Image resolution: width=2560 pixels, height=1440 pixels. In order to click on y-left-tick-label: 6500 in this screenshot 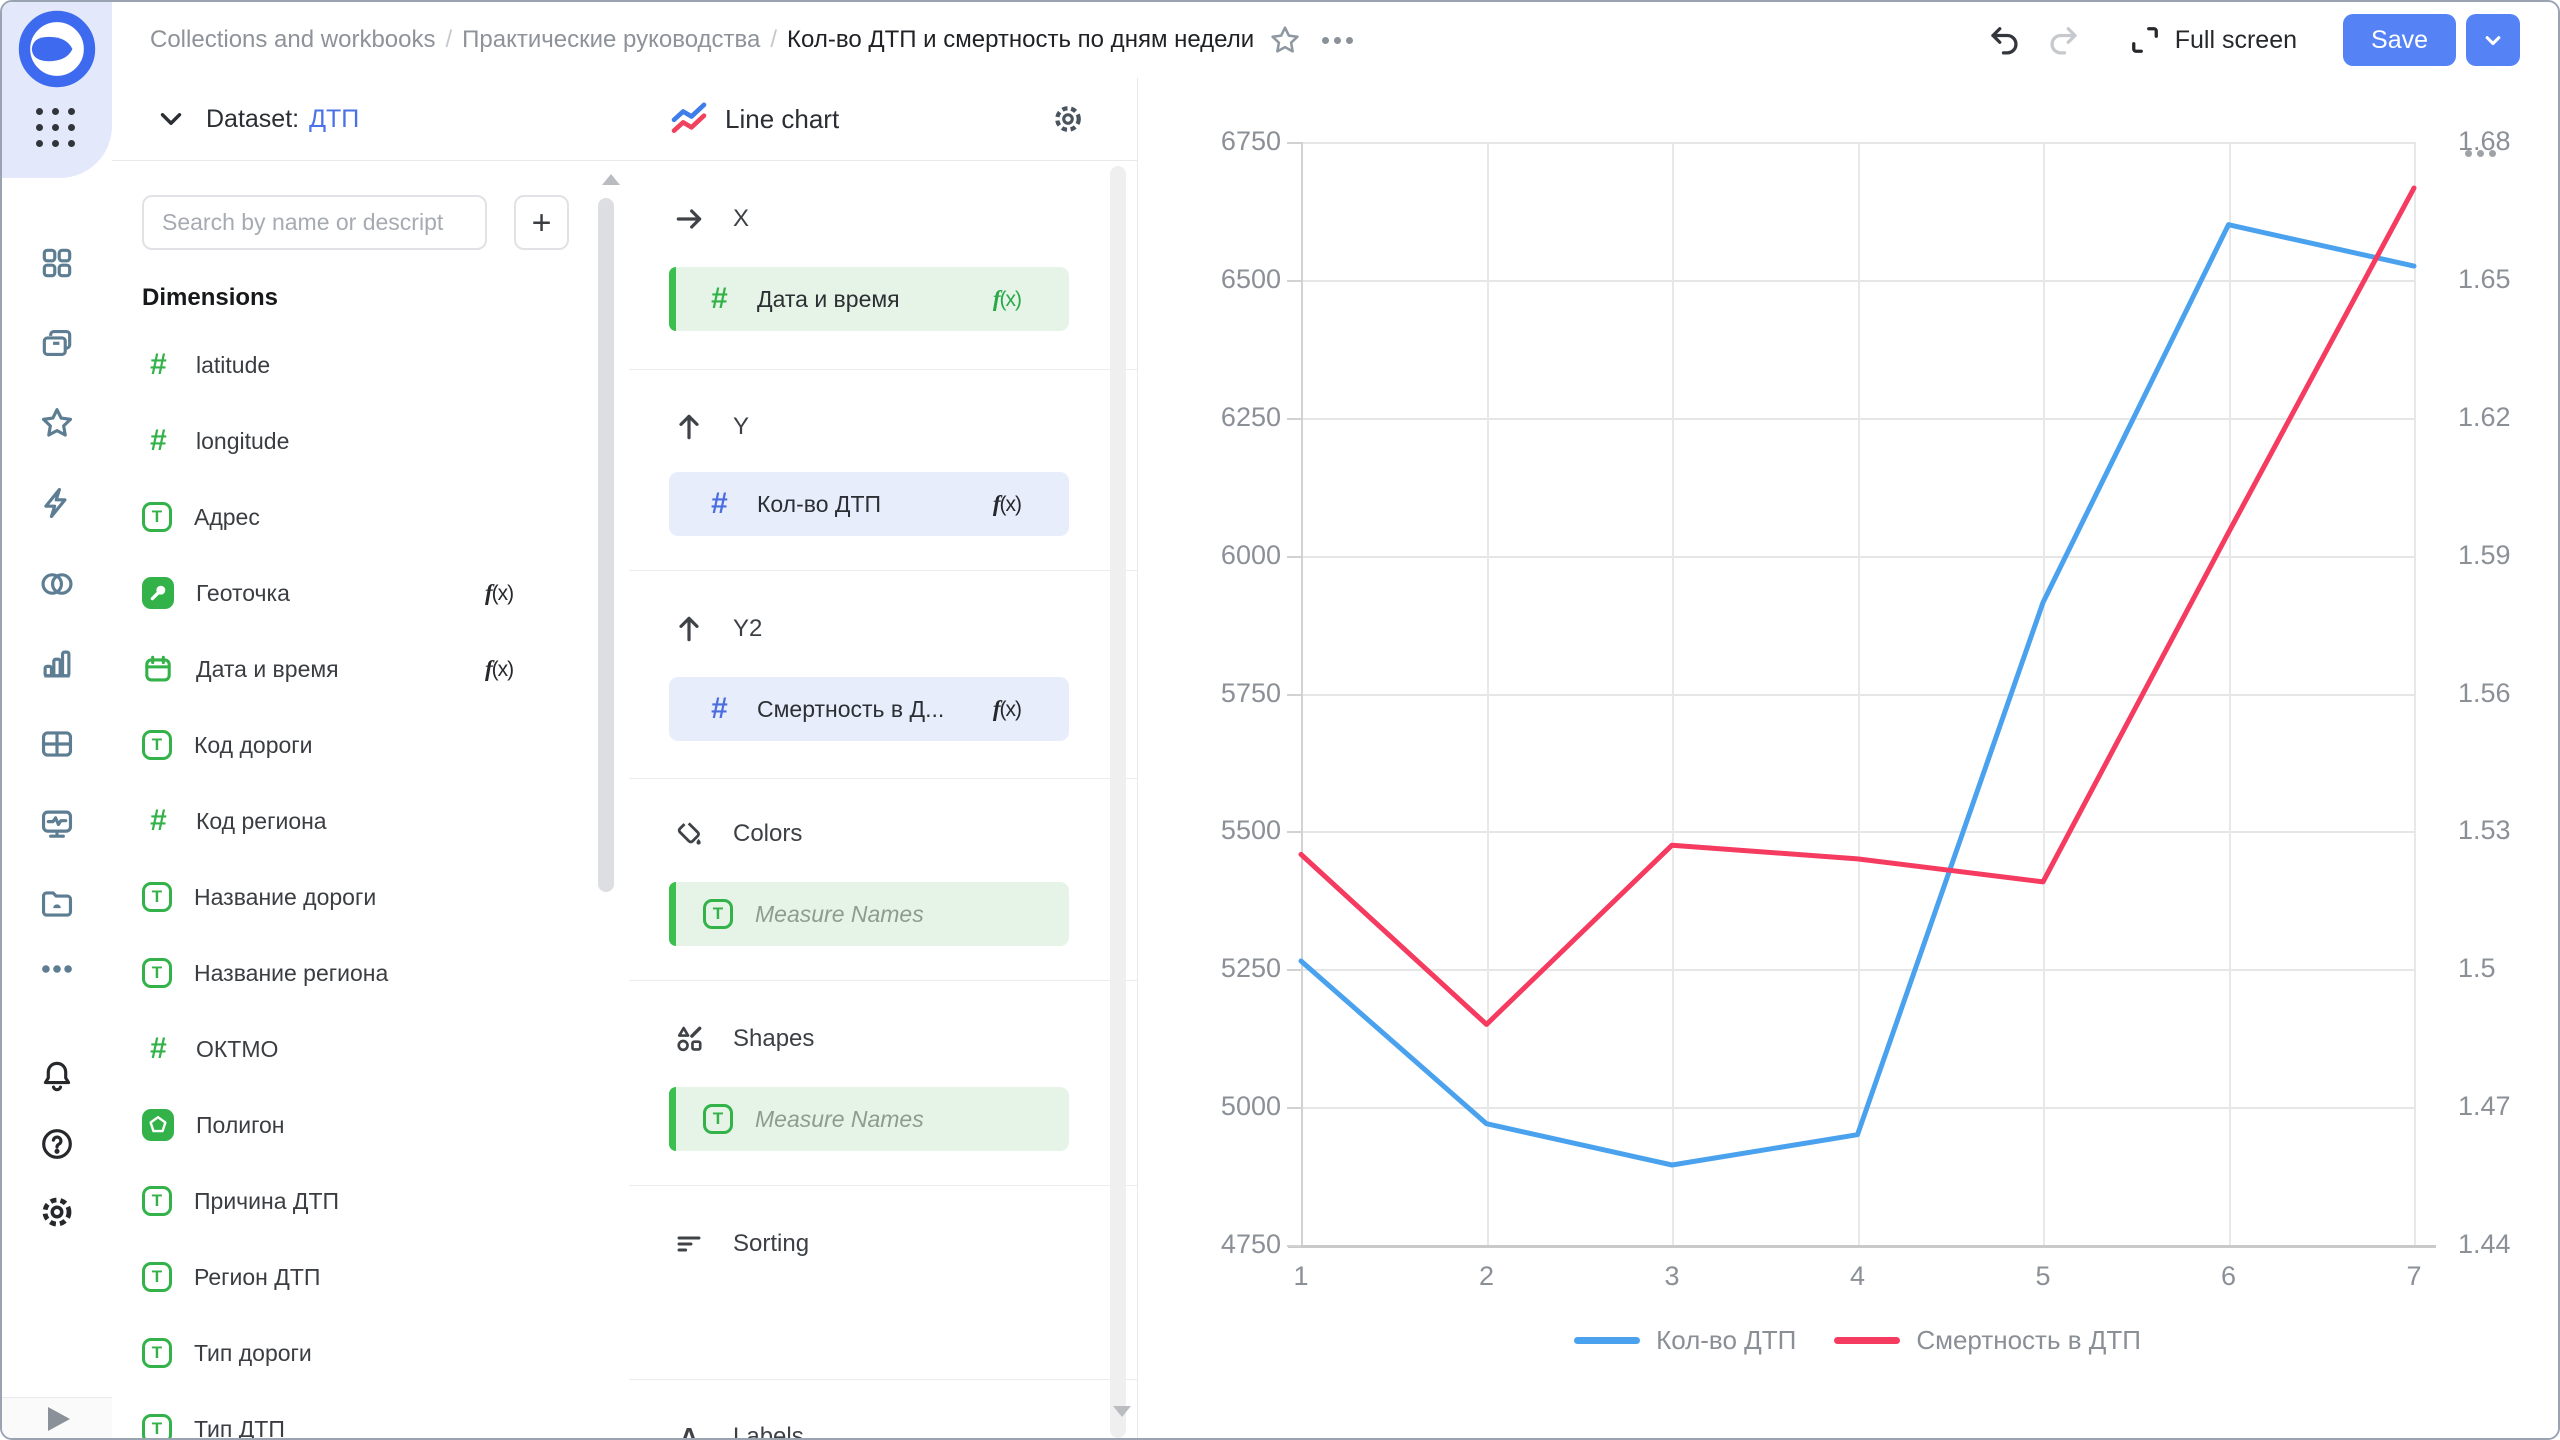, I will do `click(1250, 278)`.